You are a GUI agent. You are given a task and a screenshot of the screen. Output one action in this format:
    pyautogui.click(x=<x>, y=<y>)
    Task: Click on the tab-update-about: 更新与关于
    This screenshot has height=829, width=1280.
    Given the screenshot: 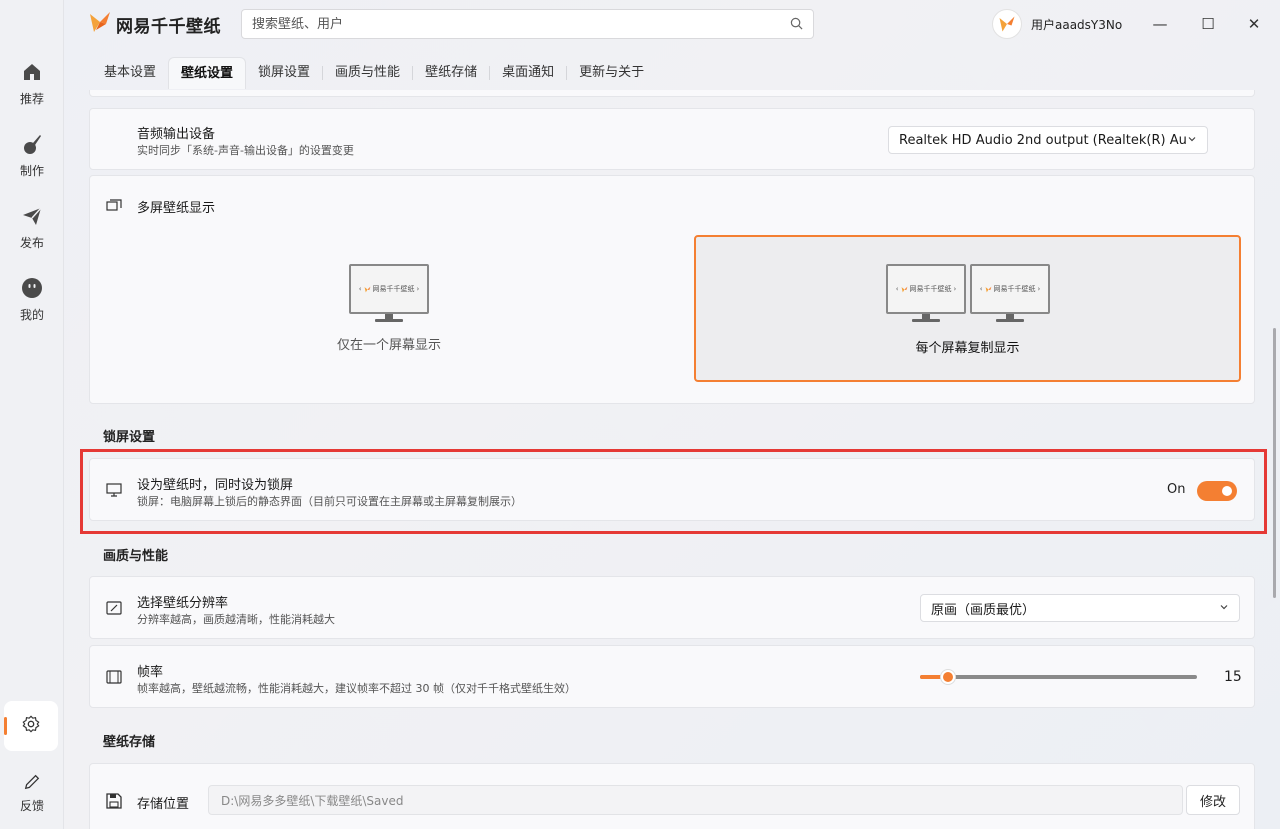 What is the action you would take?
    pyautogui.click(x=611, y=73)
    